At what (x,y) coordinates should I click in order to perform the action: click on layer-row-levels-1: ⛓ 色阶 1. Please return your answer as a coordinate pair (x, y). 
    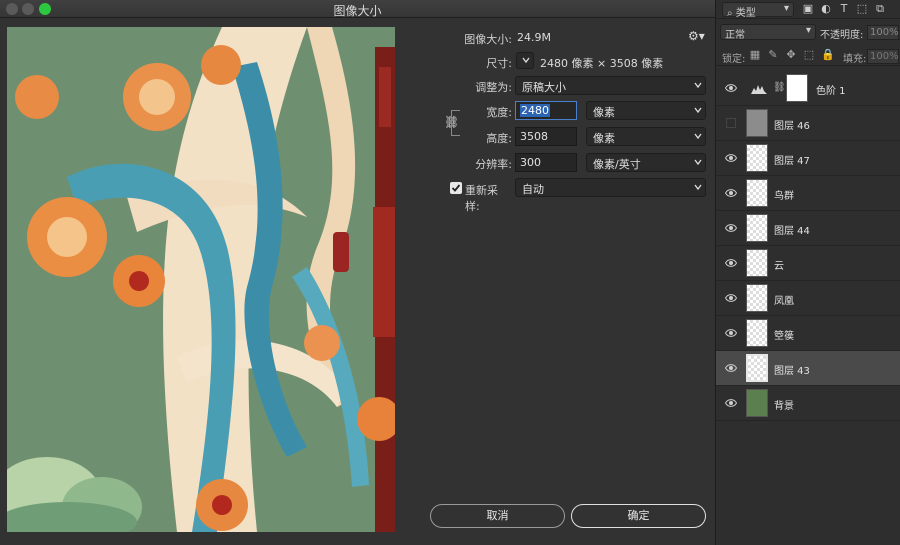
    Looking at the image, I should click on (808, 88).